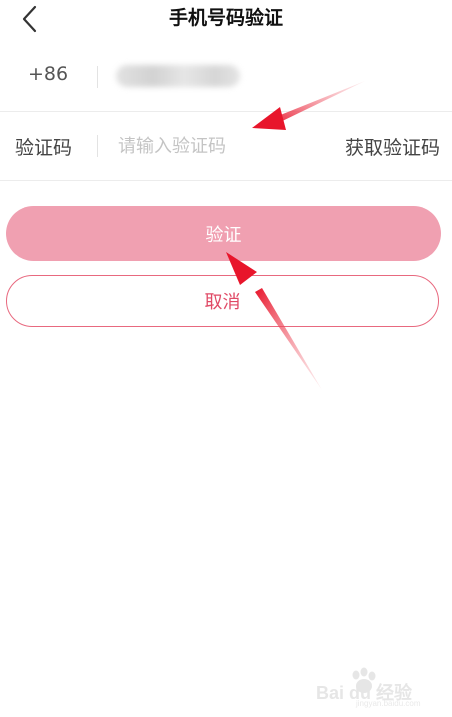 The height and width of the screenshot is (717, 452). What do you see at coordinates (187, 78) in the screenshot?
I see `phone-number-input` at bounding box center [187, 78].